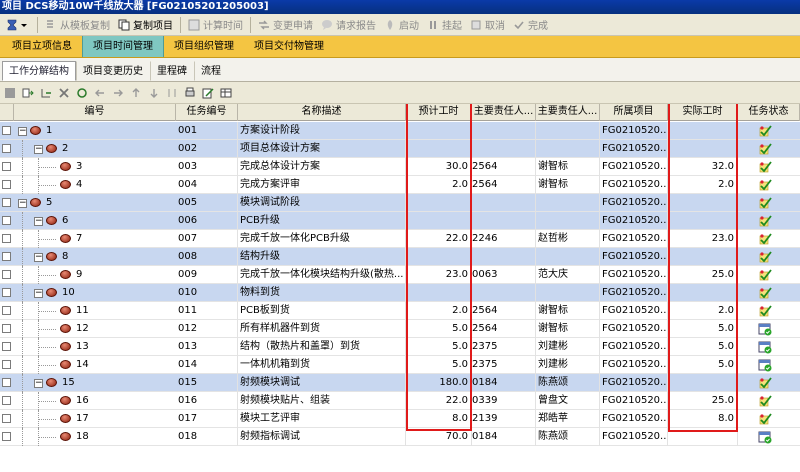  Describe the element at coordinates (12, 24) in the screenshot. I see `hourglass-icon` at that location.